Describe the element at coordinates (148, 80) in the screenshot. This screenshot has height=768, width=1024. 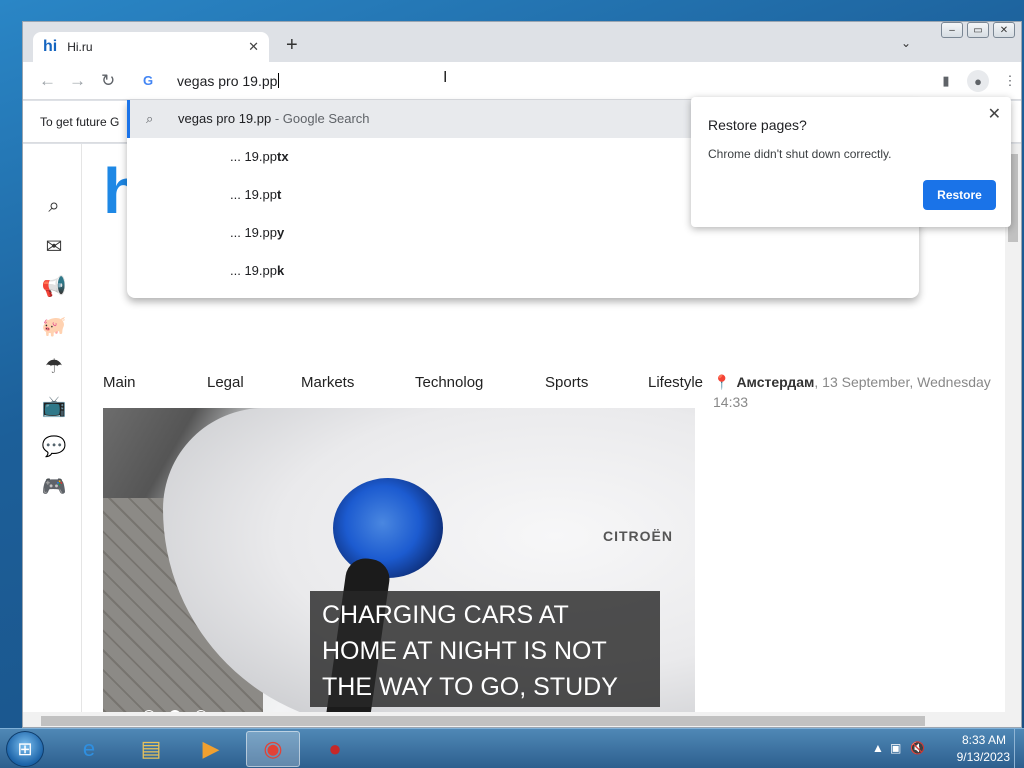
I see `google-icon: G` at that location.